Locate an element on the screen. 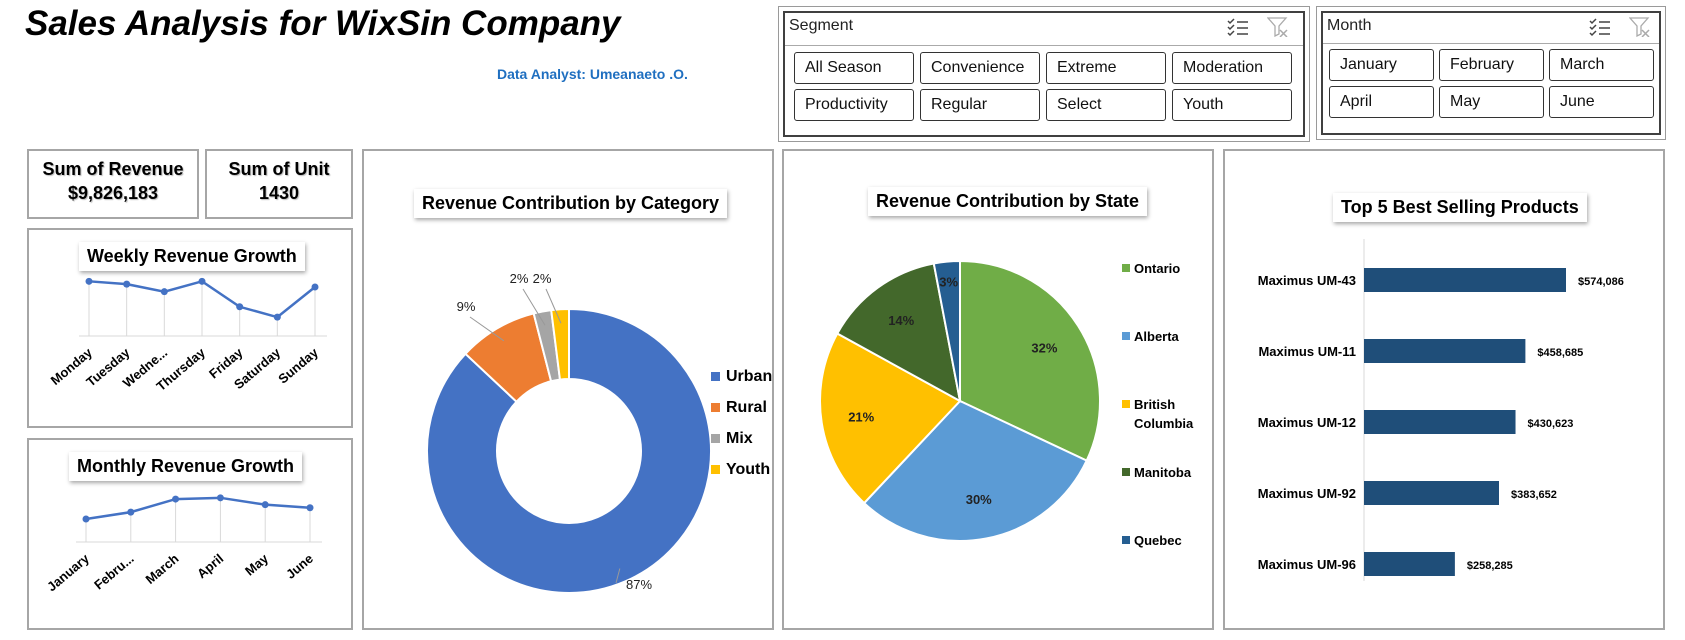 The image size is (1685, 640). segment-option-select: Select is located at coordinates (1106, 105).